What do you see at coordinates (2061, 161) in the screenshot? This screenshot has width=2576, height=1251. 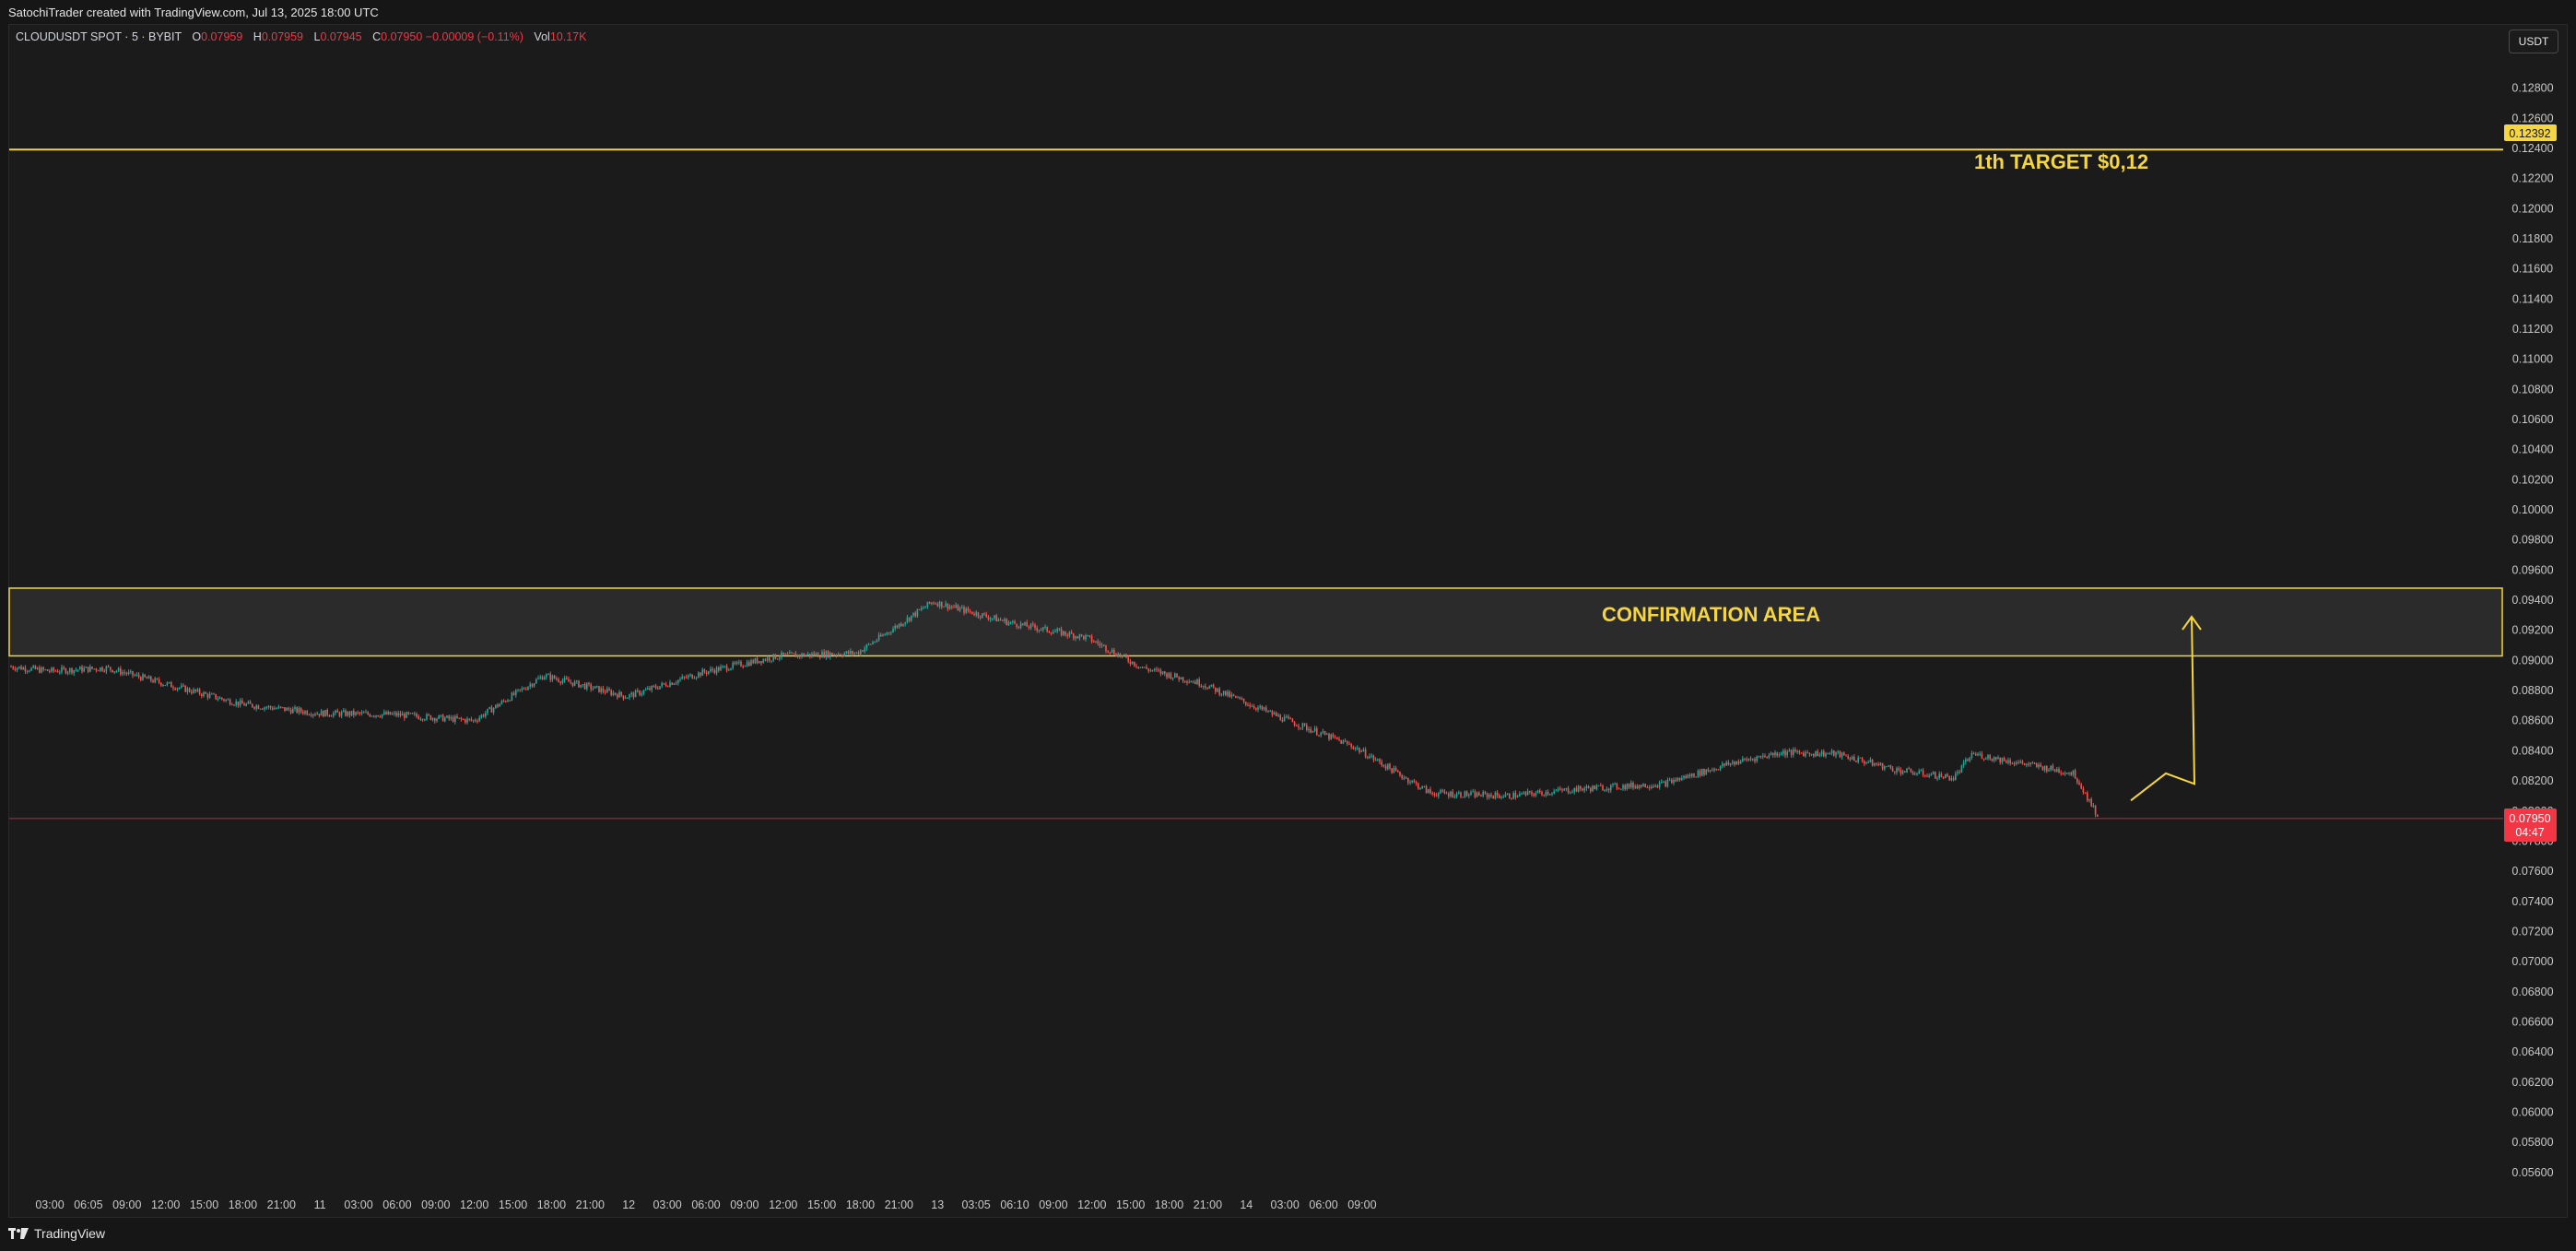 I see `target-annotation-text: 1th TARGET $0,12` at bounding box center [2061, 161].